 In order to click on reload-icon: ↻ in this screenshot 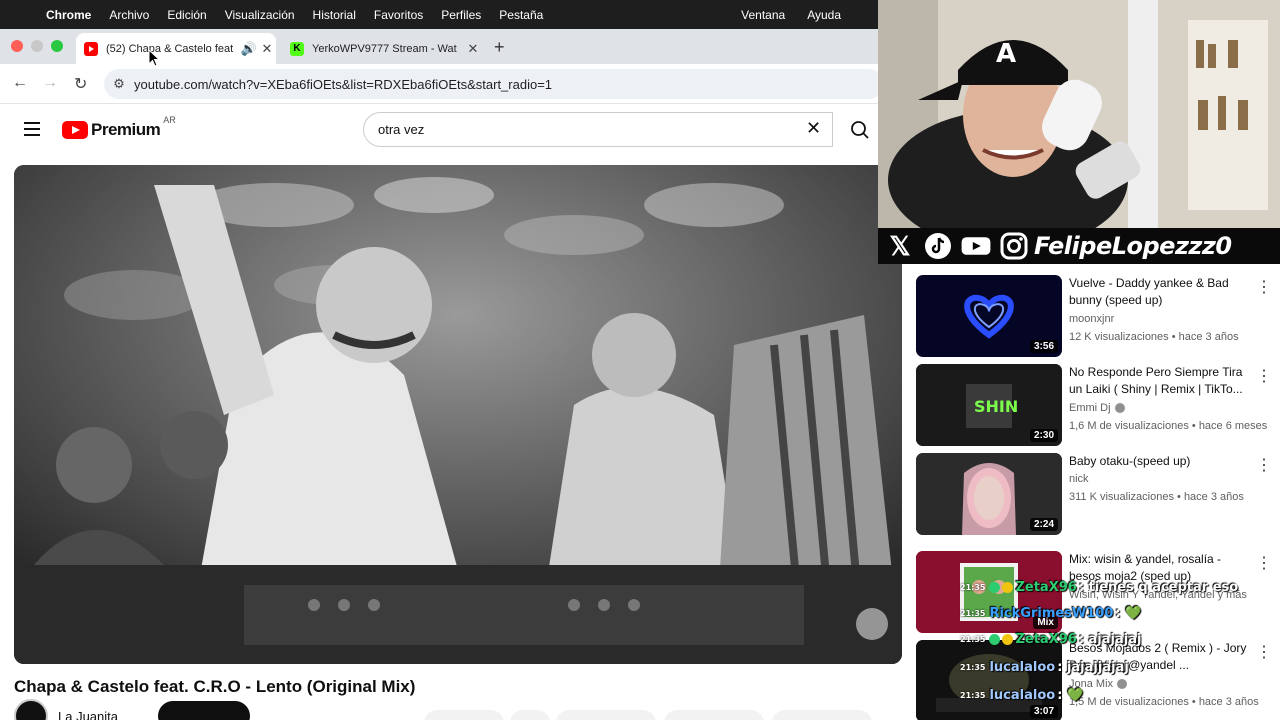, I will do `click(80, 84)`.